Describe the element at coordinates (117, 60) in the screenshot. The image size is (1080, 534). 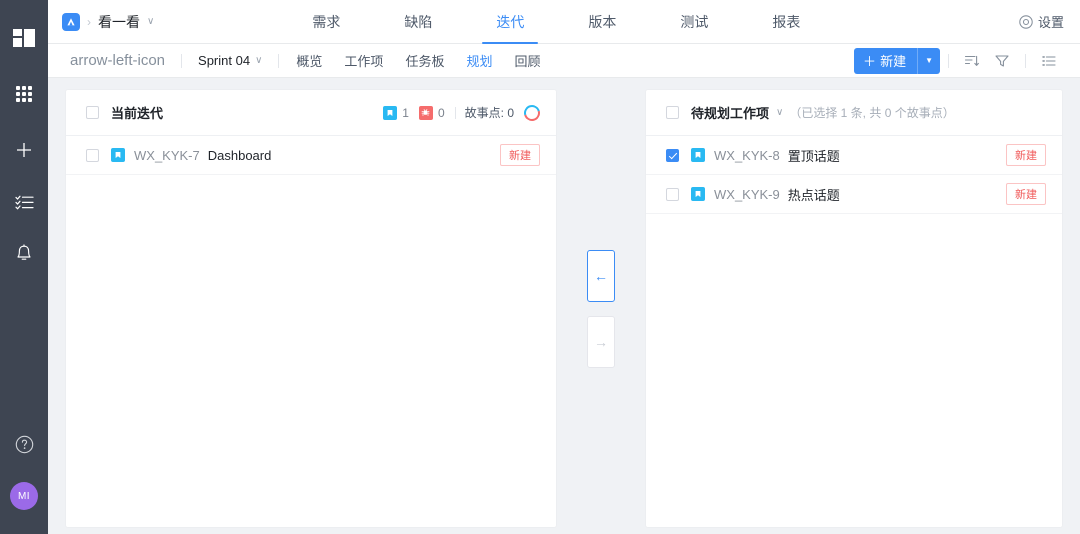
I see `arrow-left-icon: arrow-left-icon` at that location.